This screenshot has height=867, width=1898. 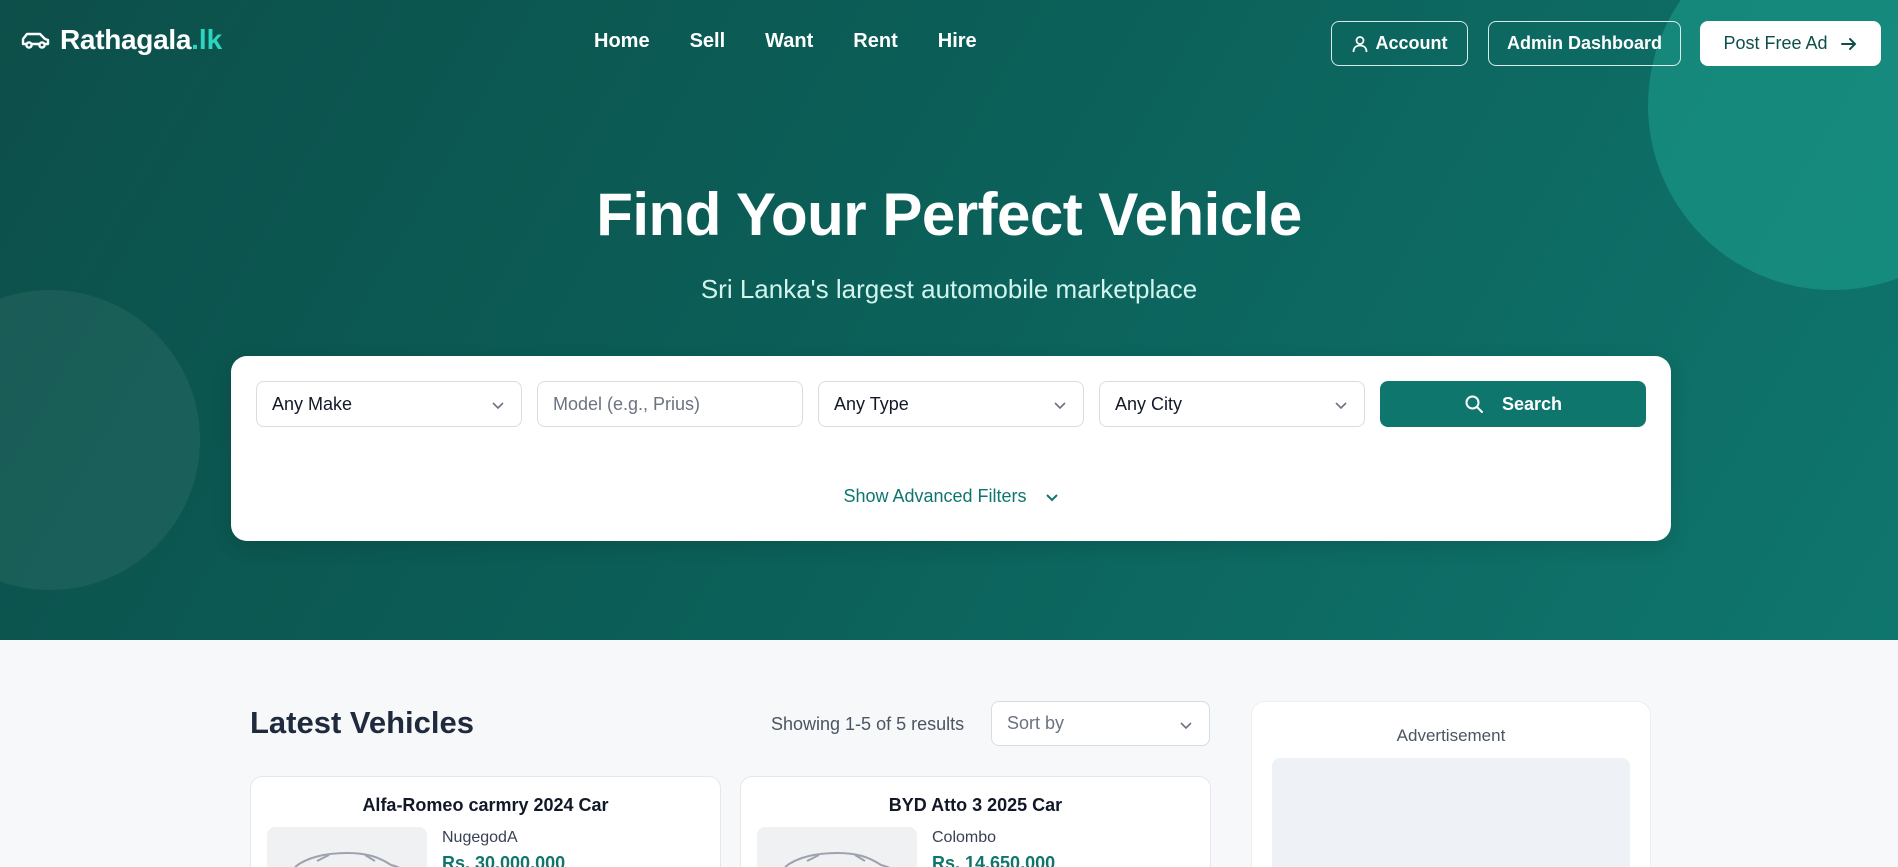 What do you see at coordinates (1359, 43) in the screenshot?
I see `user-icon` at bounding box center [1359, 43].